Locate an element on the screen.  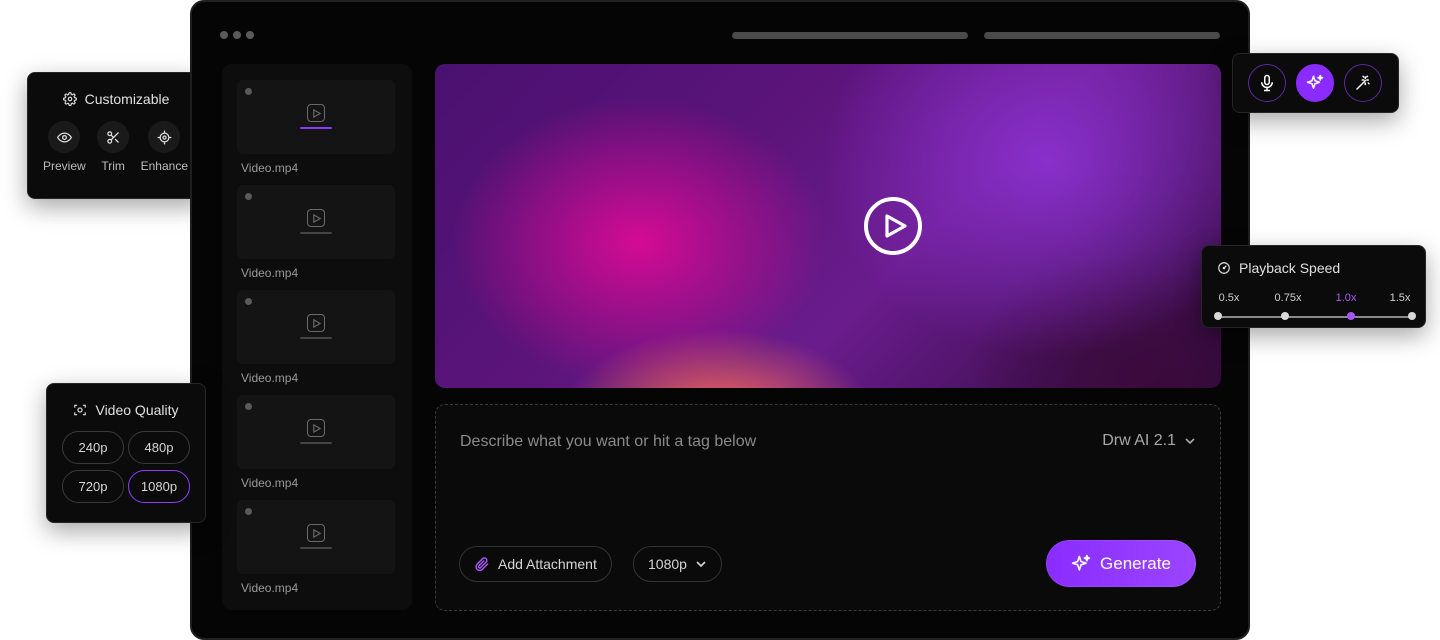
add-attachment-label: Add Attachment is located at coordinates (547, 564).